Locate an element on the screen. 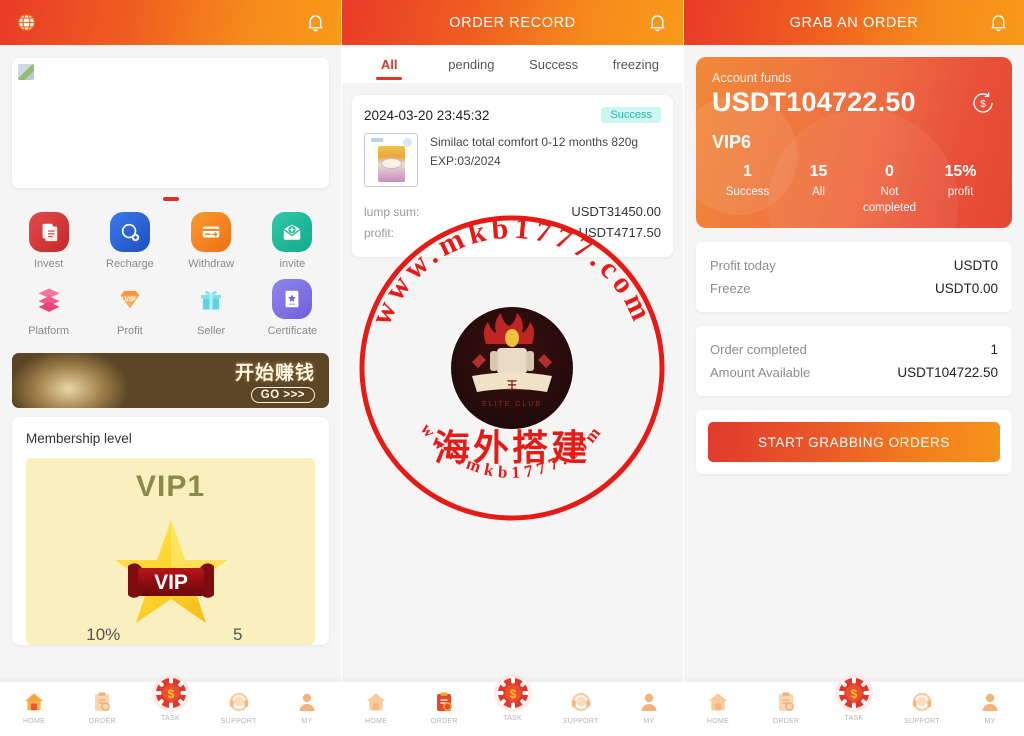  user-icon is located at coordinates (990, 702).